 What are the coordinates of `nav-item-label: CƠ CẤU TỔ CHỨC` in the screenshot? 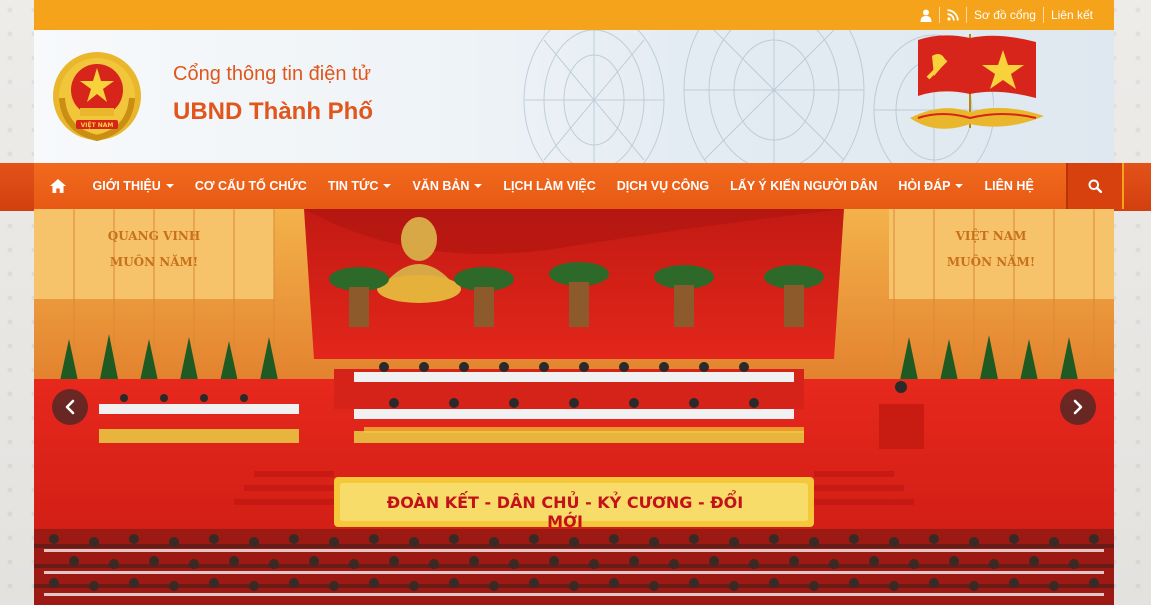 It's located at (250, 186).